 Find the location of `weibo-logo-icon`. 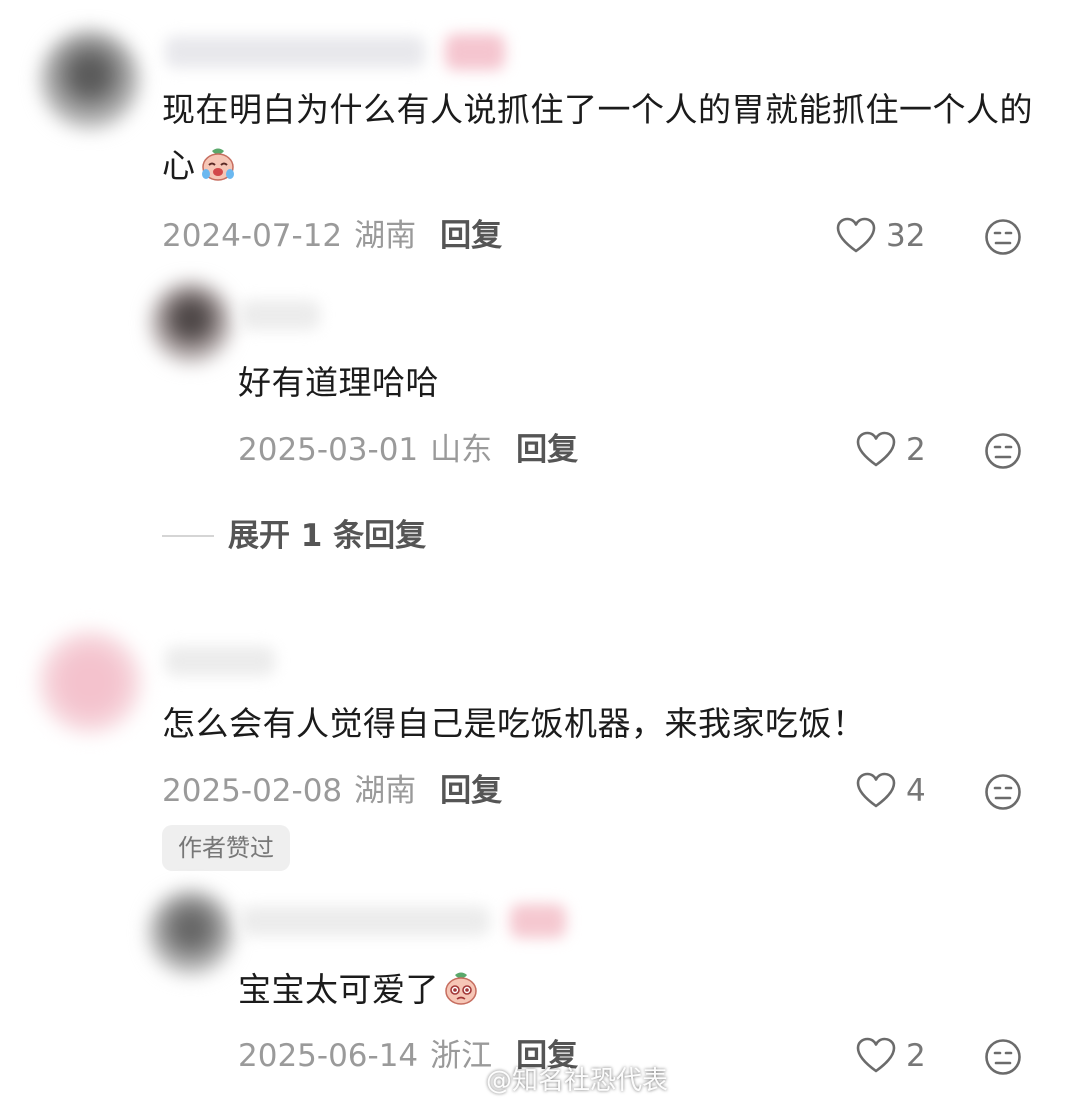

weibo-logo-icon is located at coordinates (463, 1079).